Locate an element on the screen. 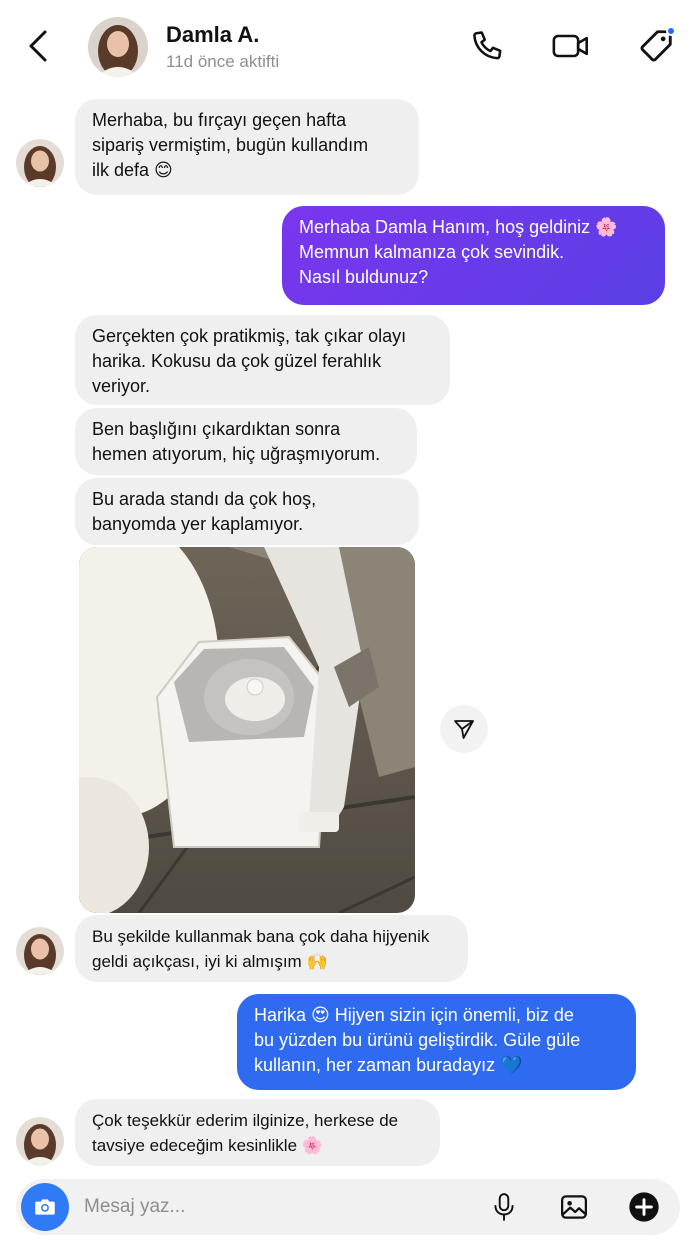  share-button is located at coordinates (464, 729).